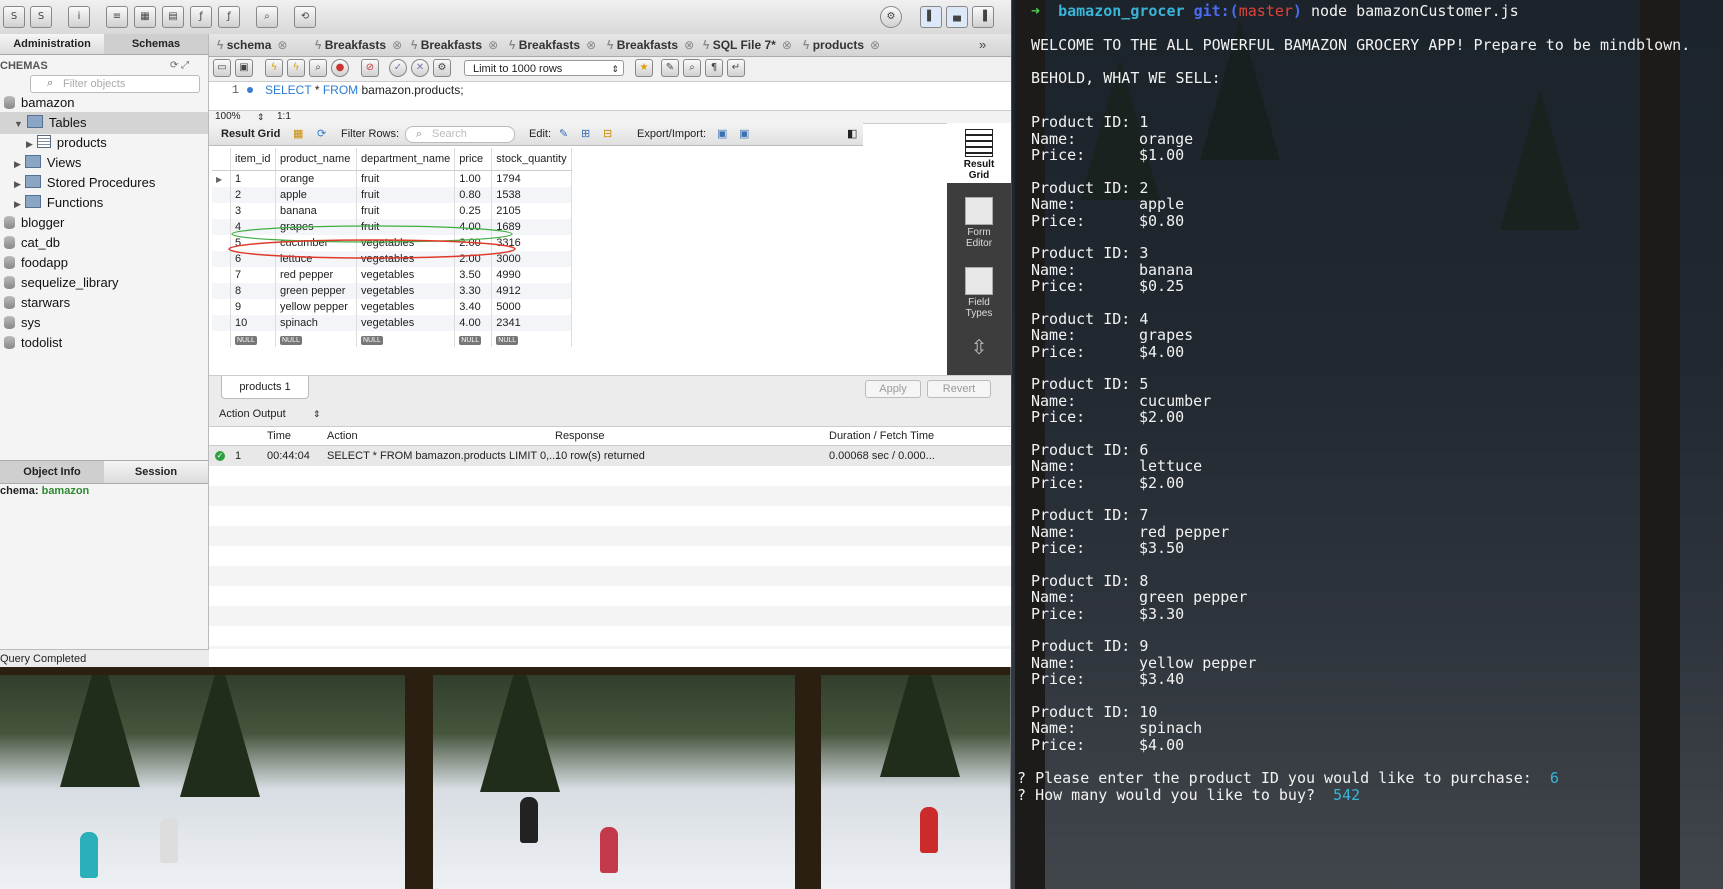  What do you see at coordinates (79, 17) in the screenshot?
I see `inspector-icon: i` at bounding box center [79, 17].